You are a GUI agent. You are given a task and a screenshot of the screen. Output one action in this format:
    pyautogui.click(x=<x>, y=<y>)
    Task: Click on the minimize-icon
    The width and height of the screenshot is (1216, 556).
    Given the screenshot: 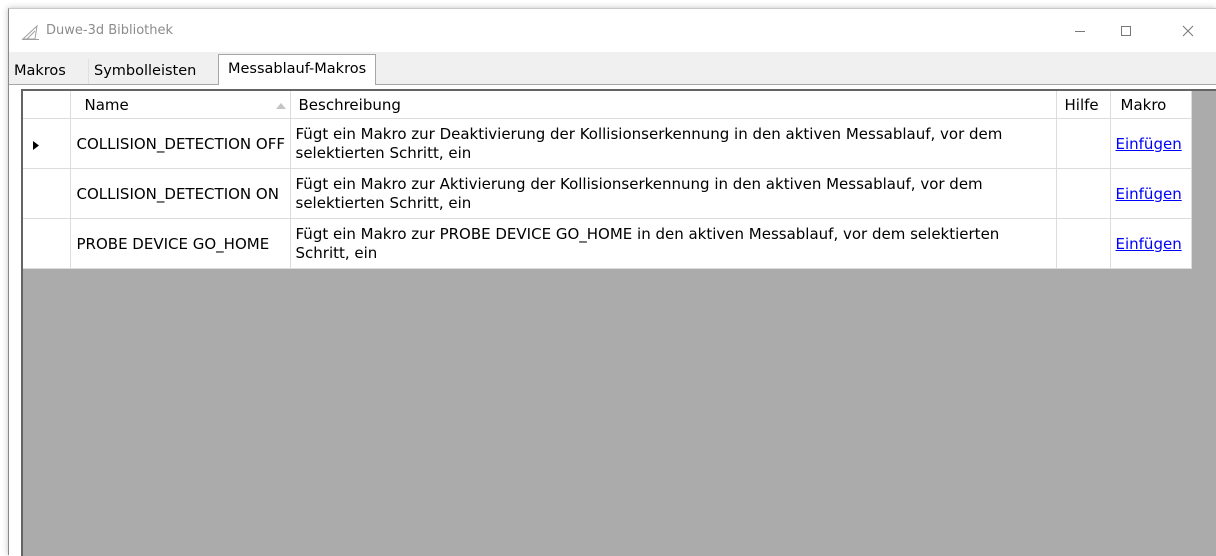 What is the action you would take?
    pyautogui.click(x=1080, y=31)
    